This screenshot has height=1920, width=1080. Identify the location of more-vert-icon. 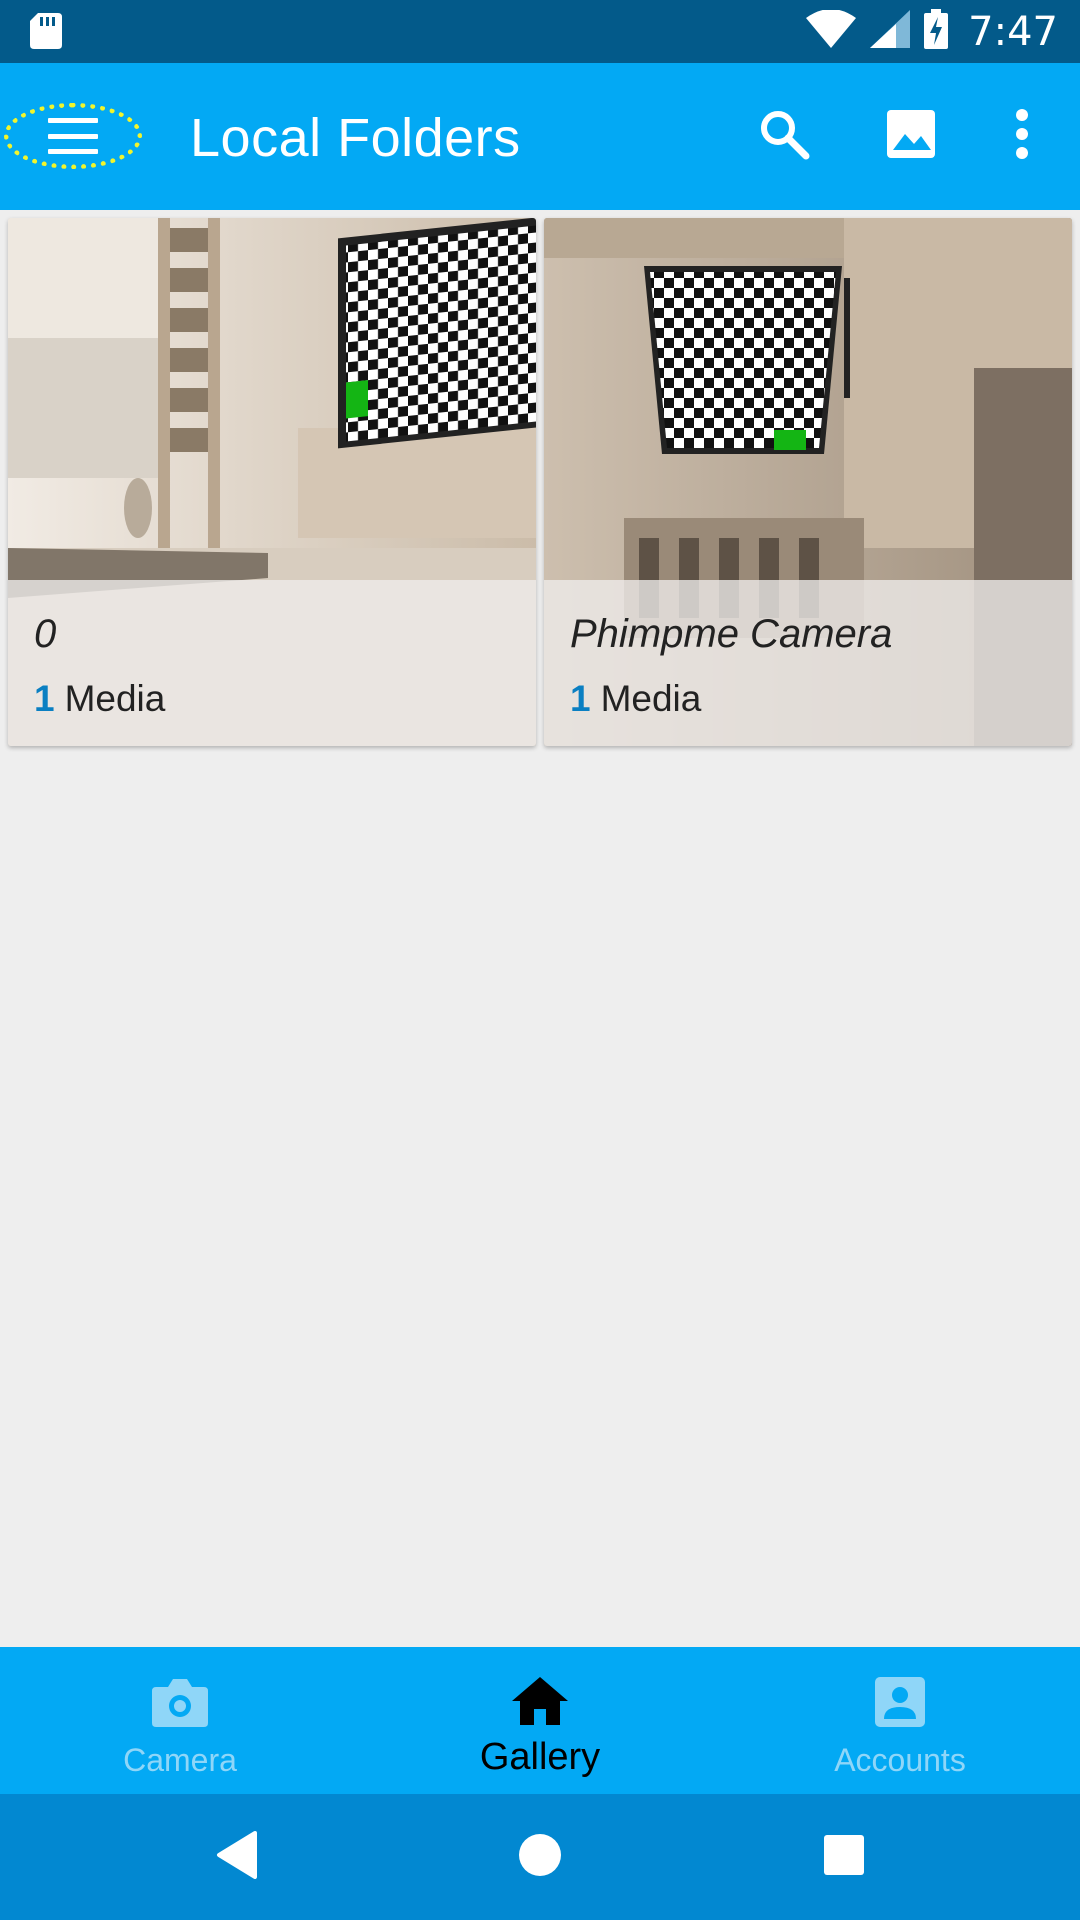
(1022, 136).